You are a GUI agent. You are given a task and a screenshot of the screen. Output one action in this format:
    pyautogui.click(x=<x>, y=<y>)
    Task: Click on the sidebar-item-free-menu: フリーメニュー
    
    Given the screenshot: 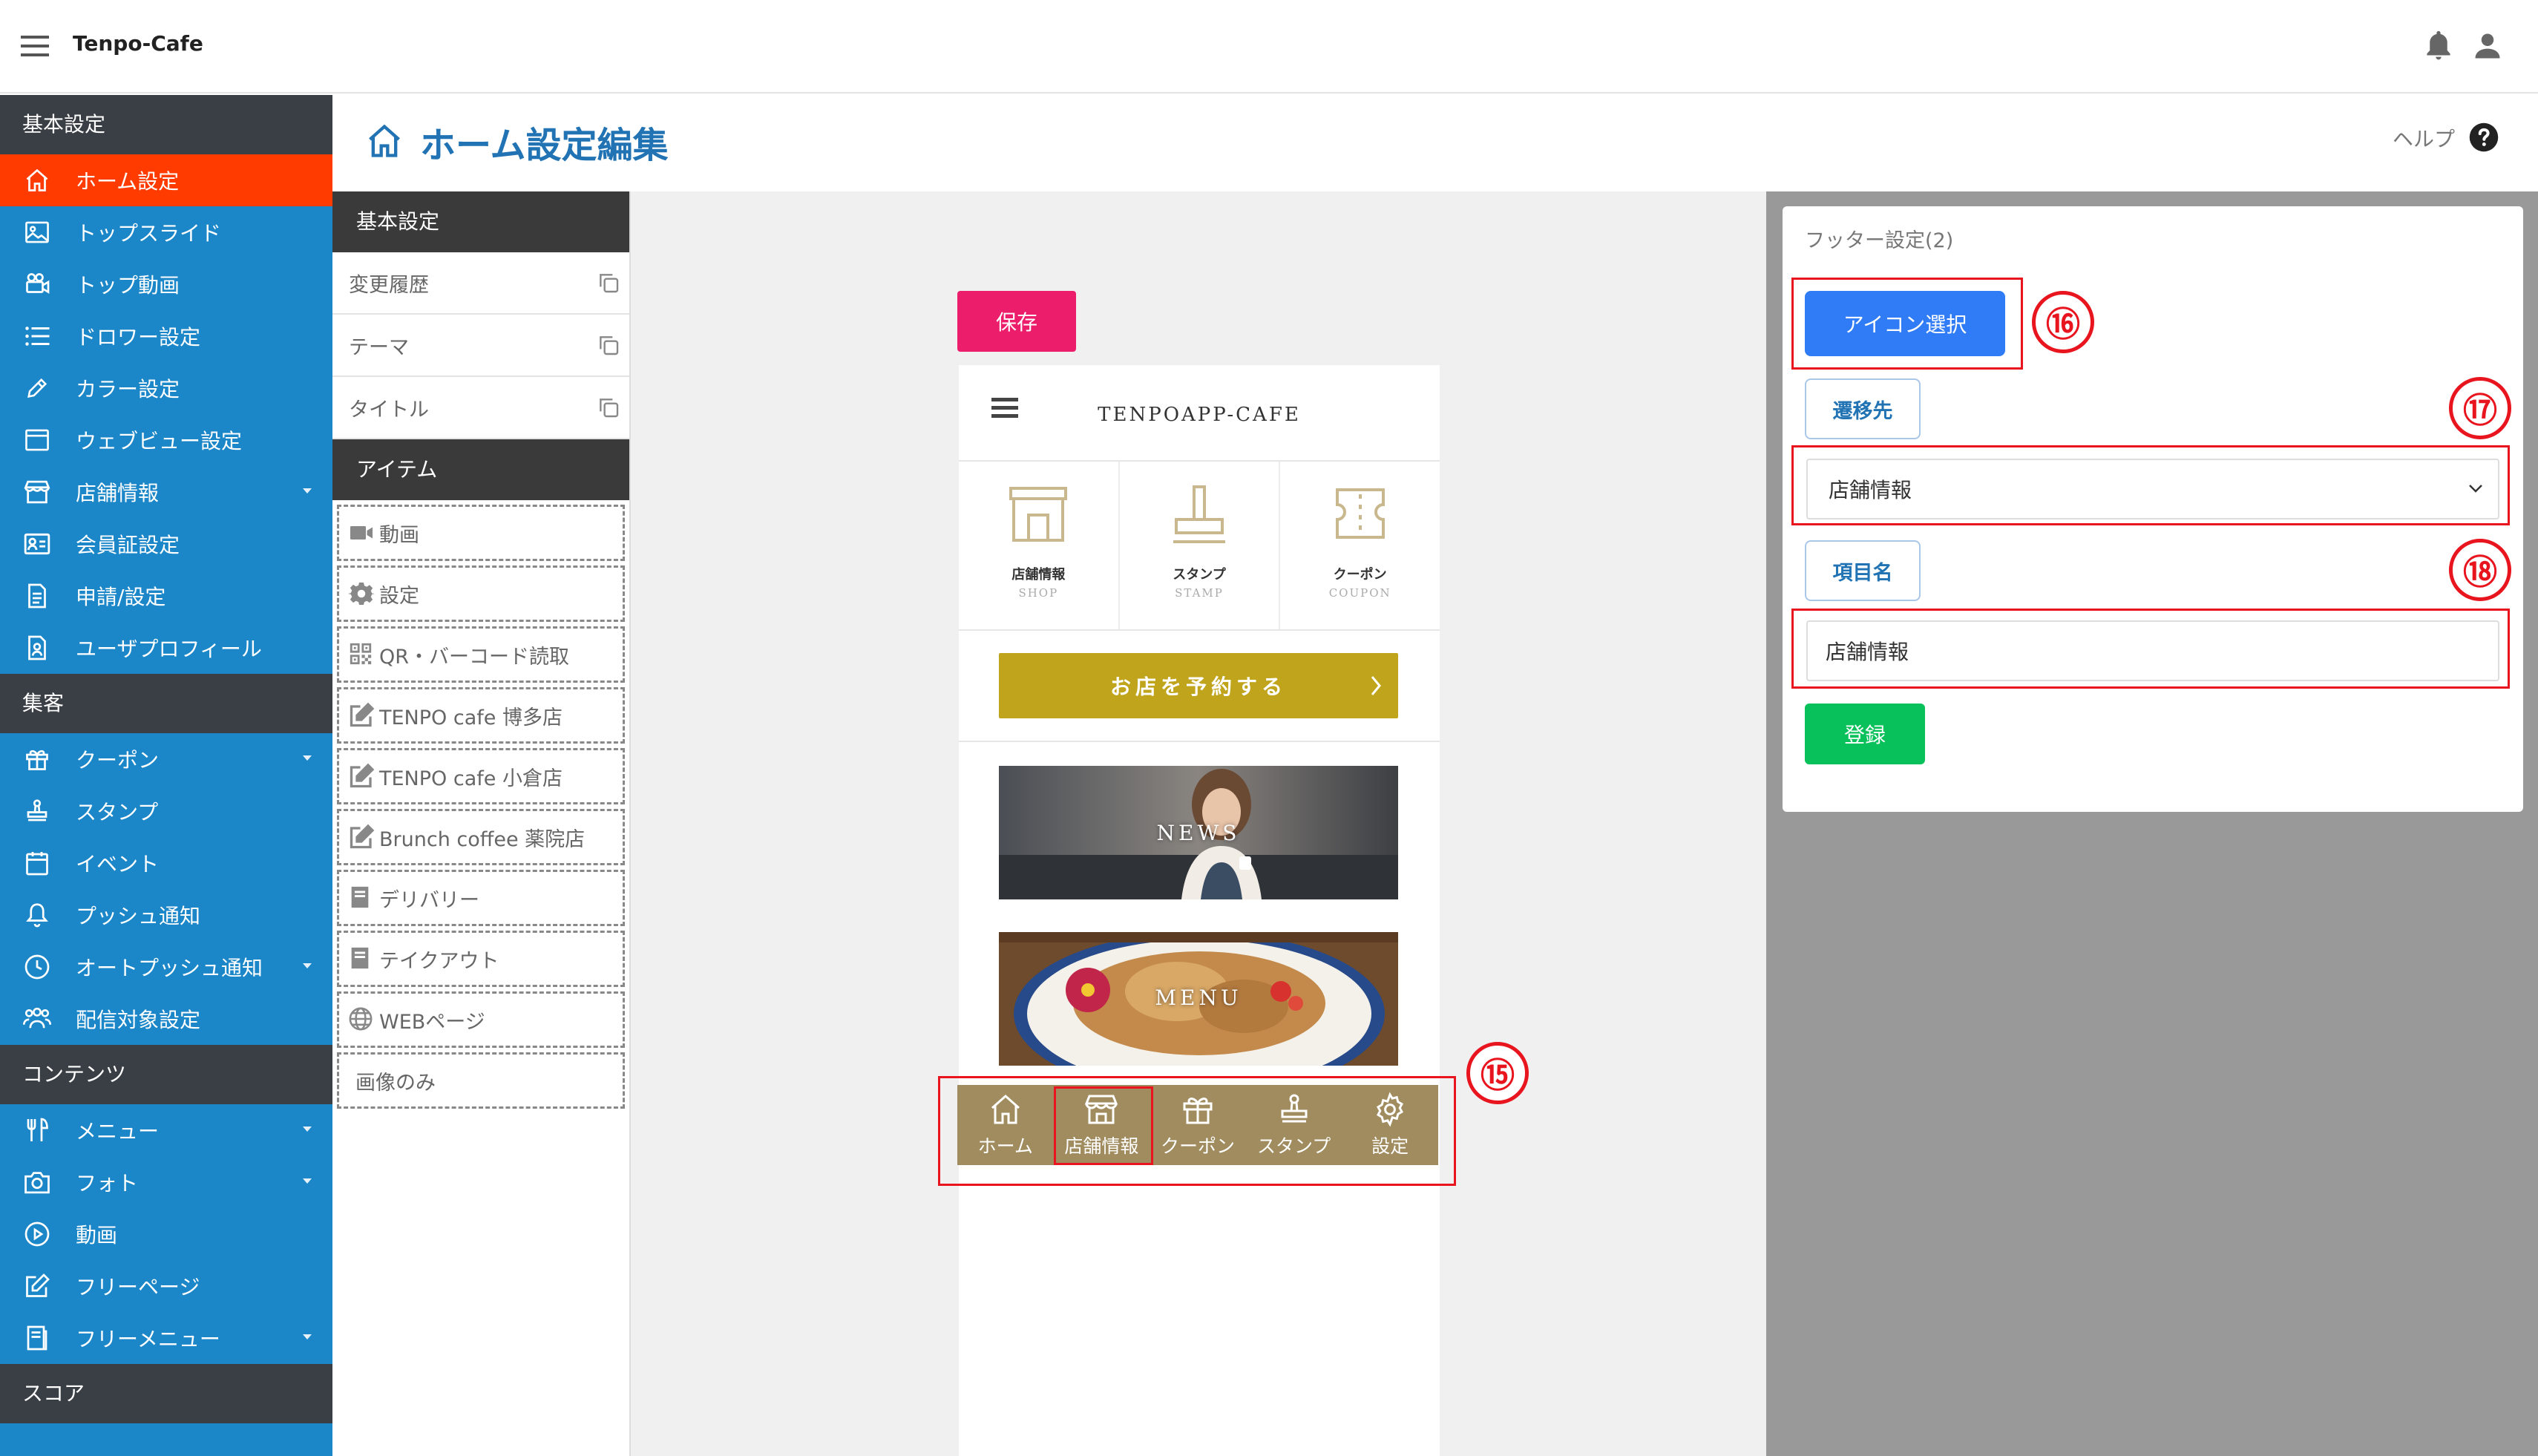 What is the action you would take?
    pyautogui.click(x=166, y=1338)
    